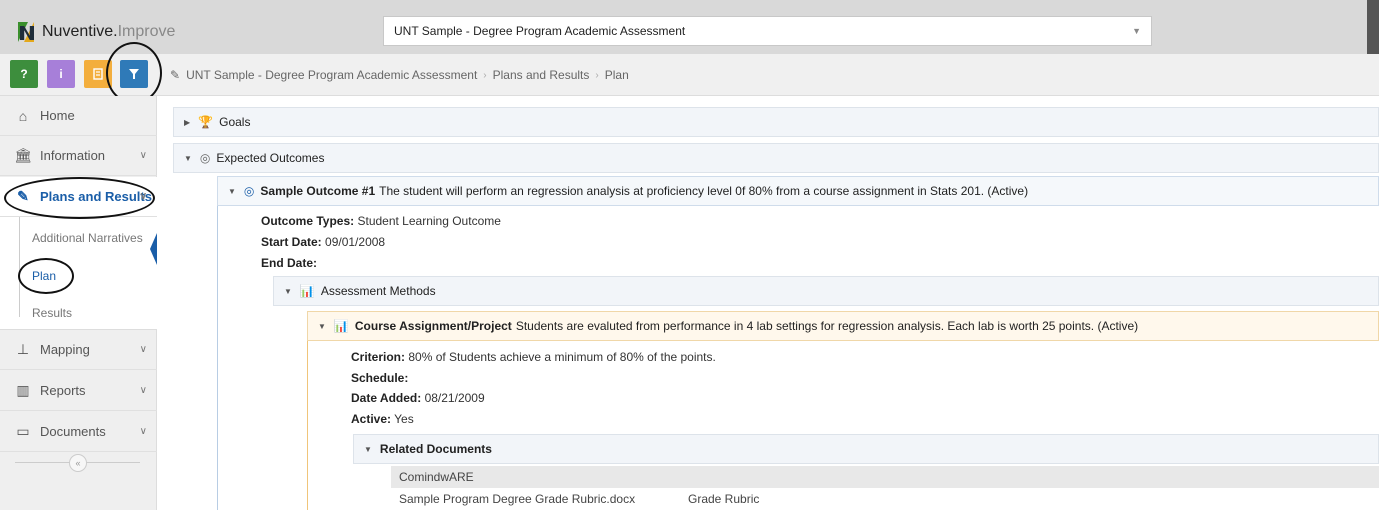  Describe the element at coordinates (885, 477) in the screenshot. I see `documents-group-header: ComindwARE` at that location.